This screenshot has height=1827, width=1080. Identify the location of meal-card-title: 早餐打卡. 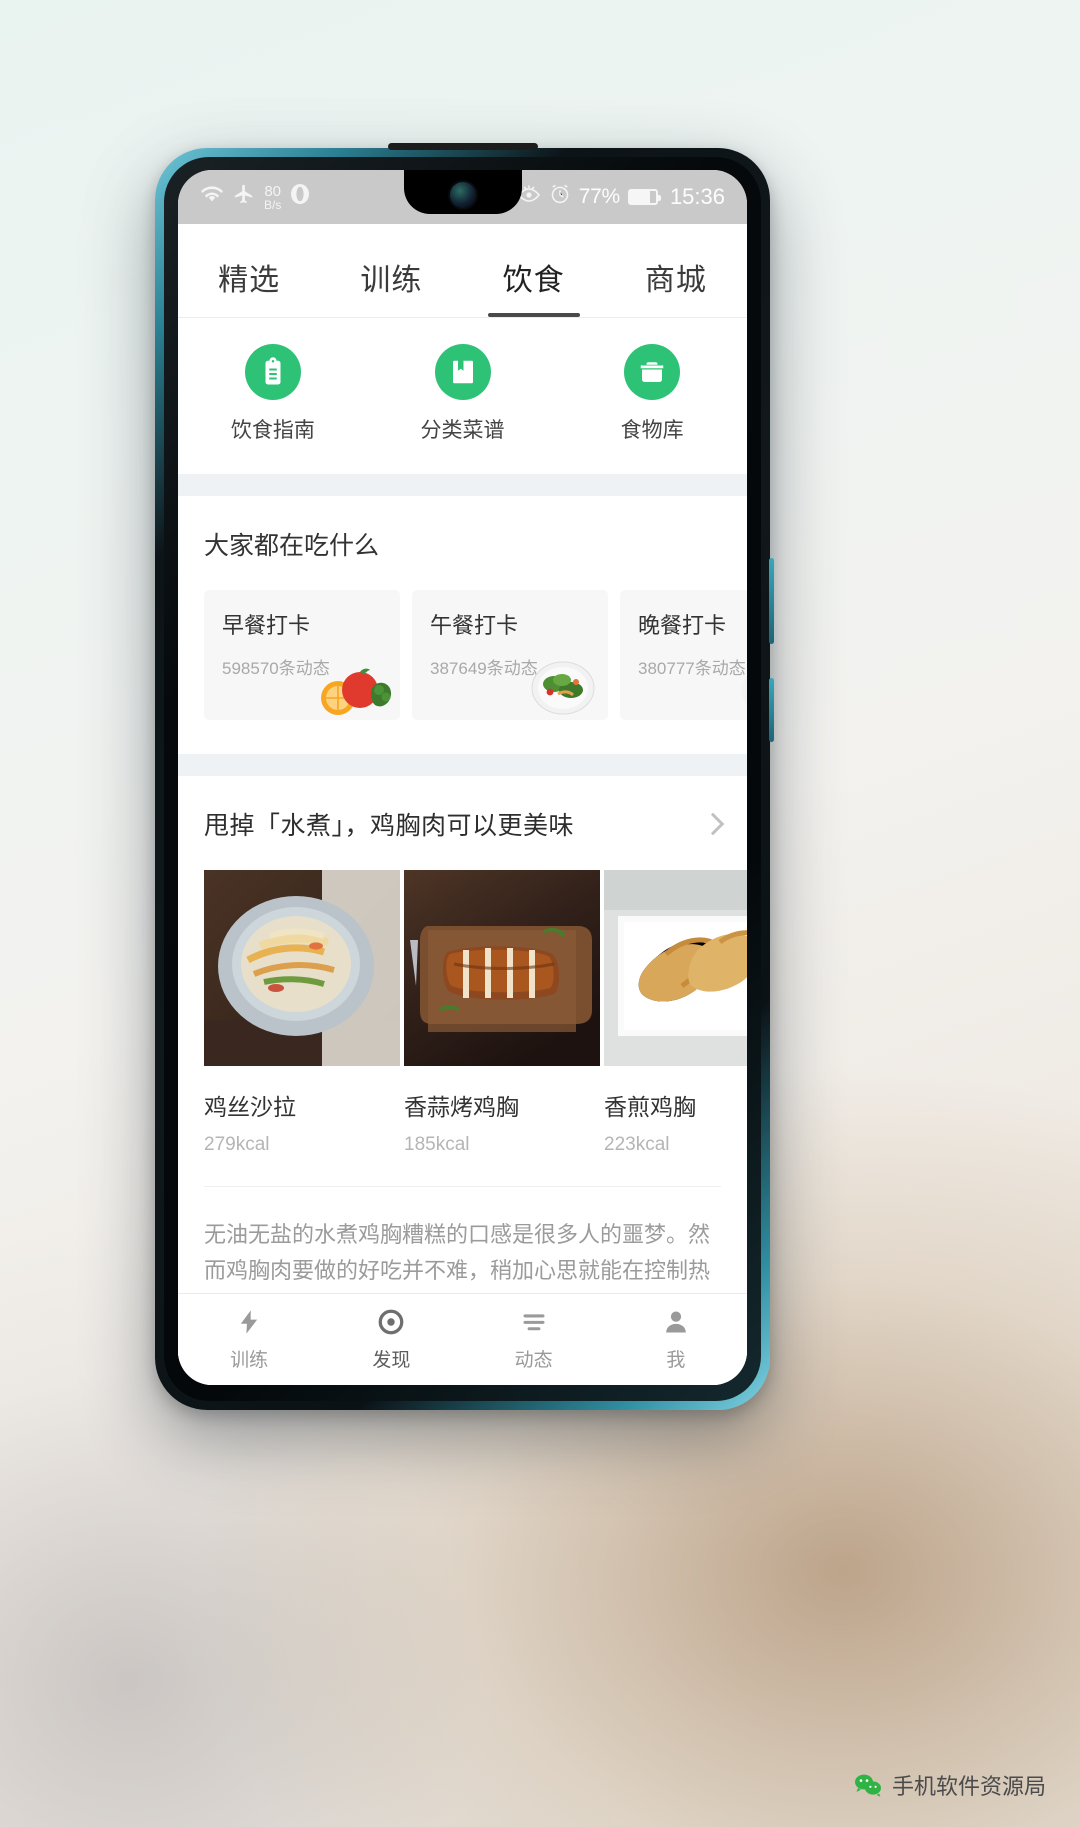
(266, 625).